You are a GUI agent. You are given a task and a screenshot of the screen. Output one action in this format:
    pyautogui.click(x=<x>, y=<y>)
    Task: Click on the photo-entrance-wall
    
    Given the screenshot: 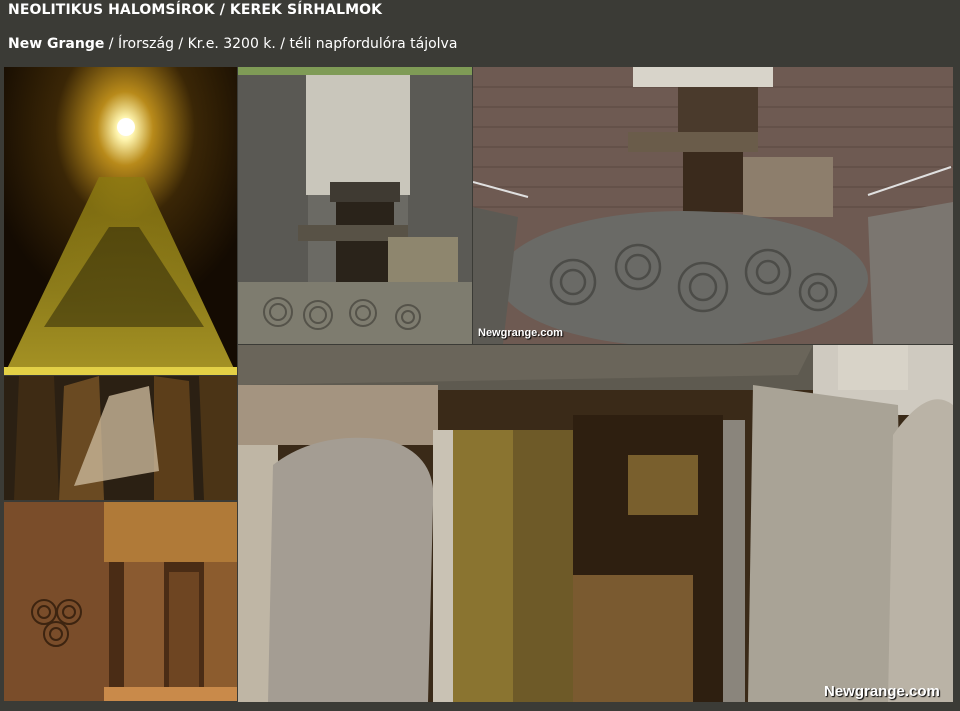 What is the action you would take?
    pyautogui.click(x=355, y=205)
    